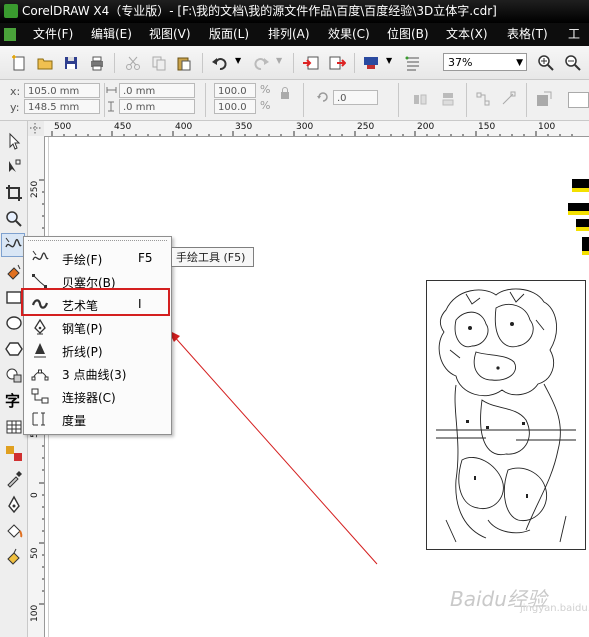  I want to click on mirror-vertical-icon, so click(448, 99).